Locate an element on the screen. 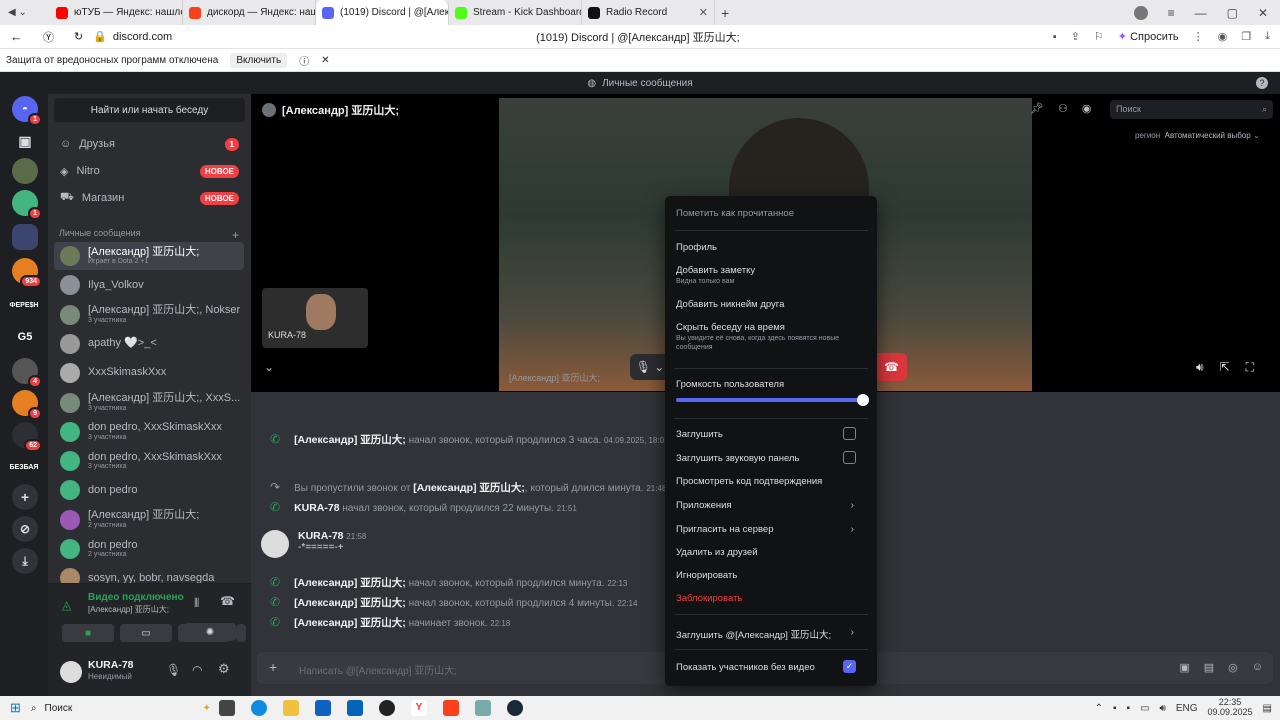 The width and height of the screenshot is (1280, 720). mute-soundboard-checkbox is located at coordinates (849, 457).